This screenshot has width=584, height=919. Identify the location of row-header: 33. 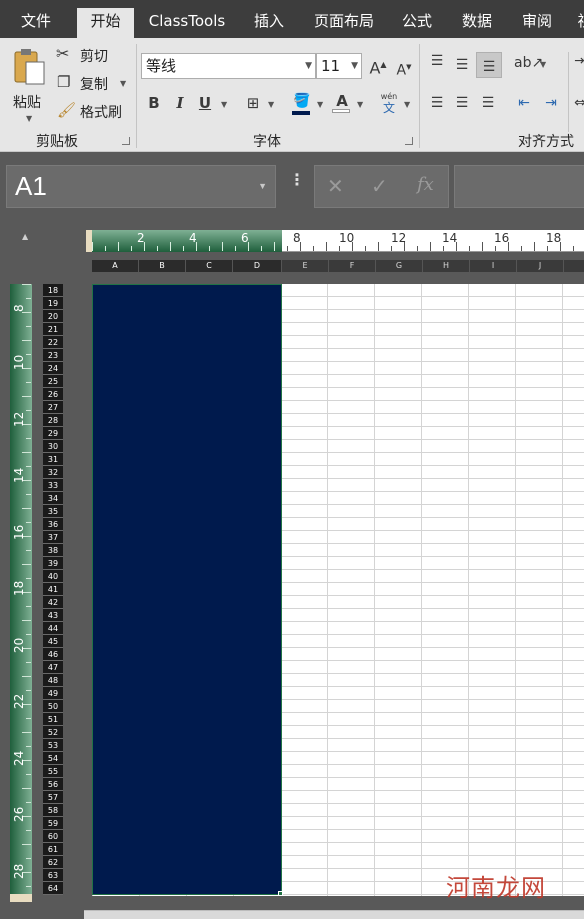
(53, 485).